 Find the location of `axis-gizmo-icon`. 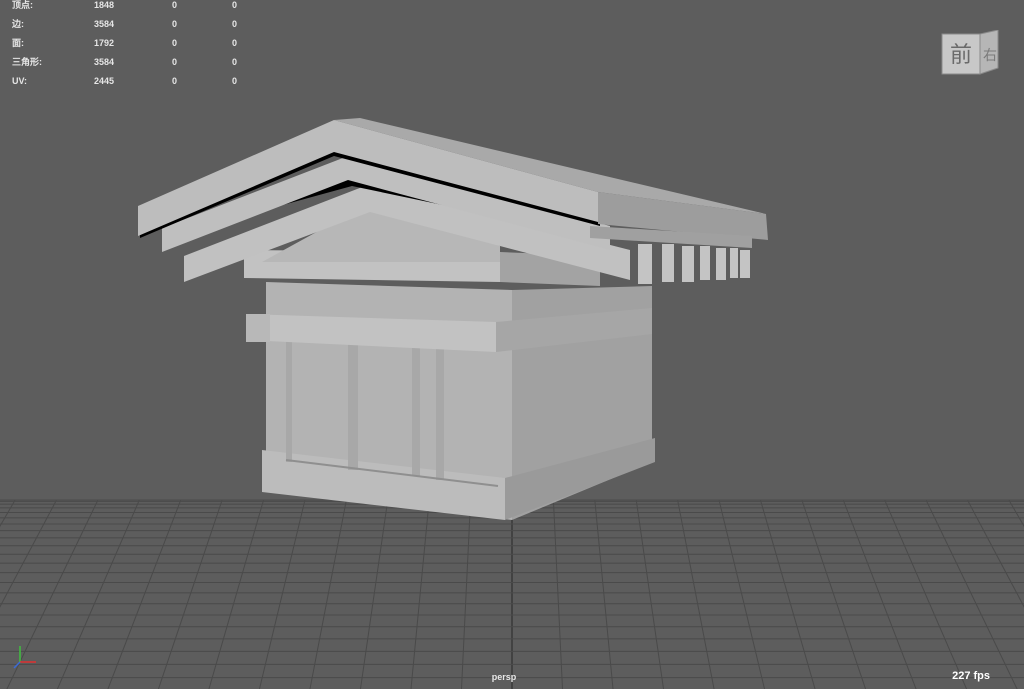

axis-gizmo-icon is located at coordinates (24, 657).